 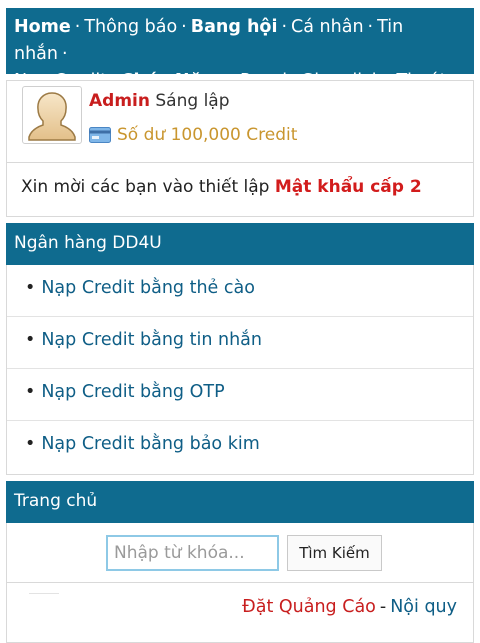 What do you see at coordinates (240, 502) in the screenshot?
I see `home-section-header: Trang chủ` at bounding box center [240, 502].